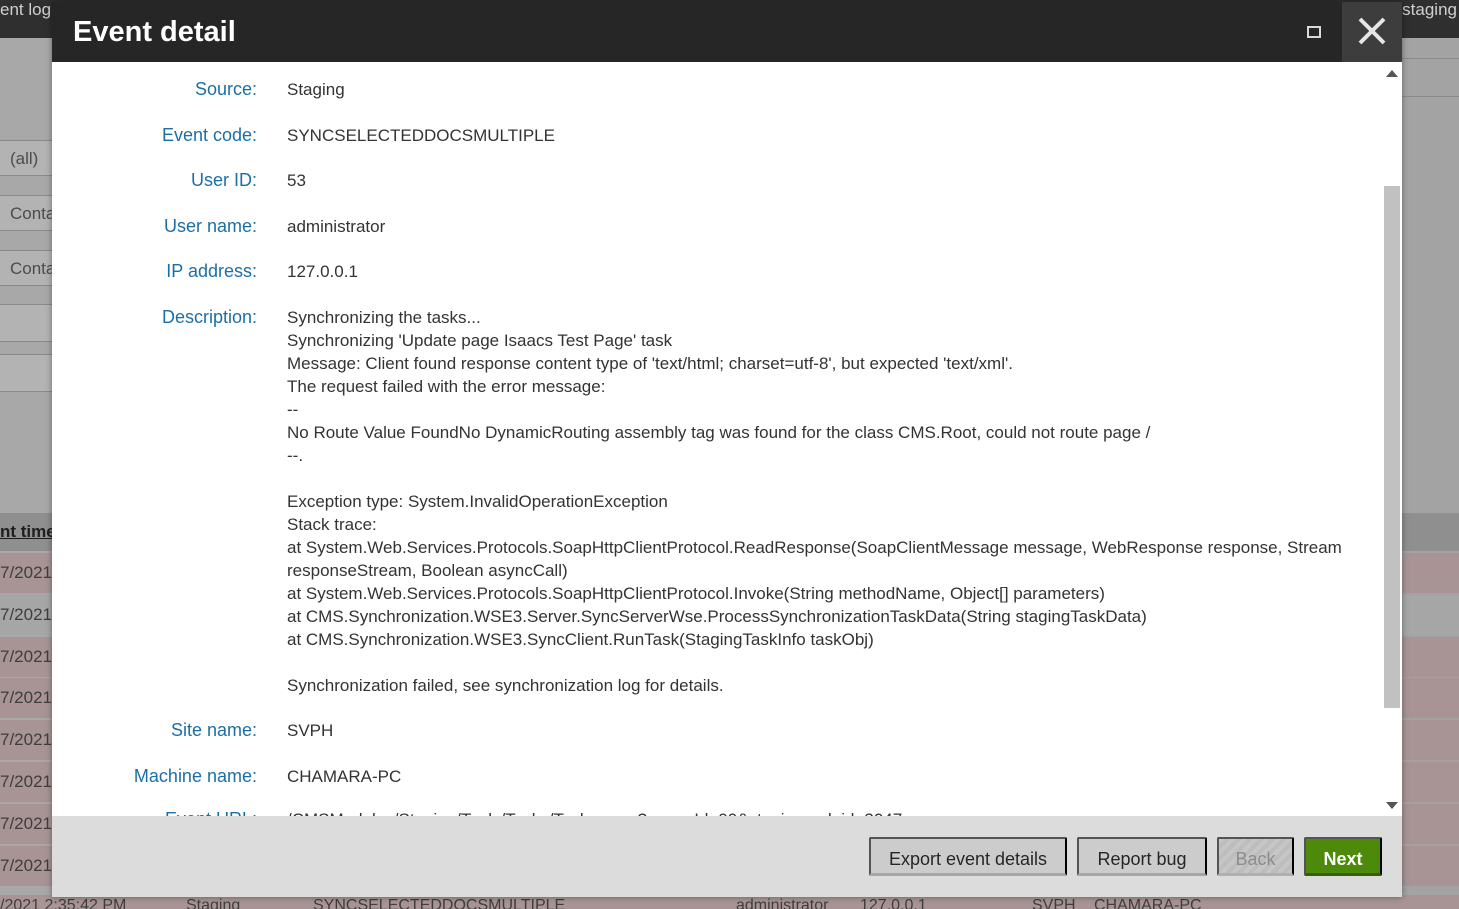 Image resolution: width=1459 pixels, height=909 pixels. I want to click on field-value: SVPH, so click(310, 730).